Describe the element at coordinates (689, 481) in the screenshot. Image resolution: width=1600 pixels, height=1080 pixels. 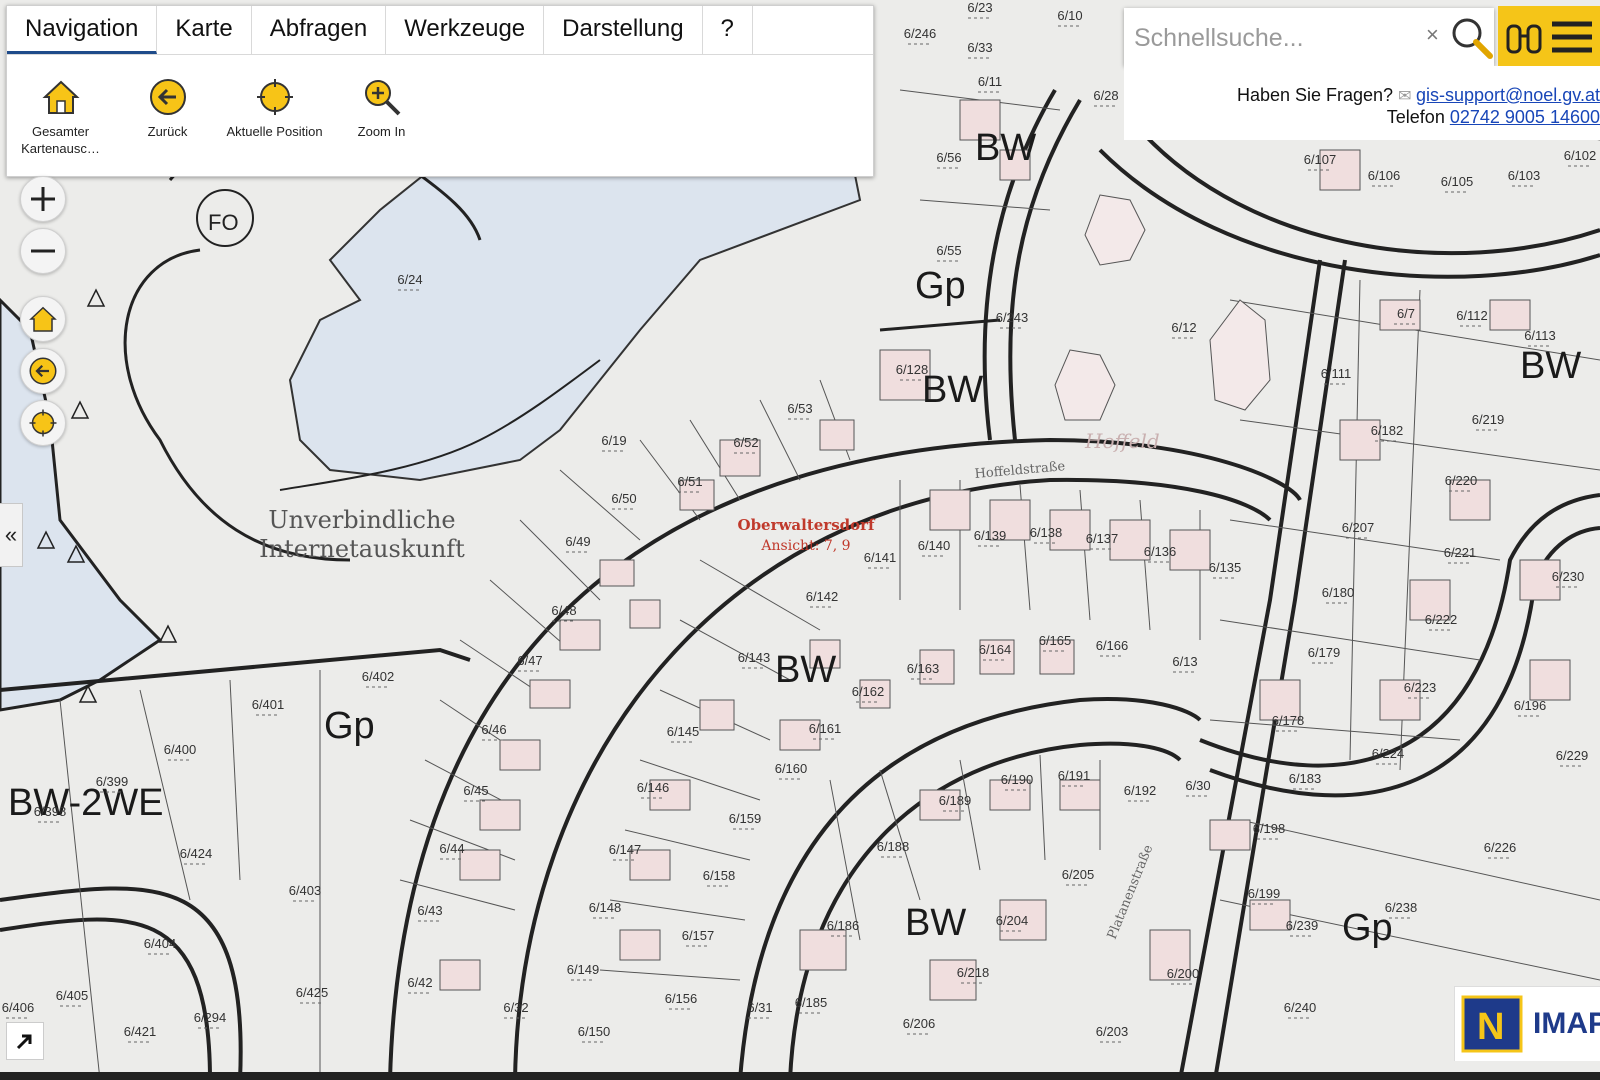
I see `plot-number-label: 6/51` at that location.